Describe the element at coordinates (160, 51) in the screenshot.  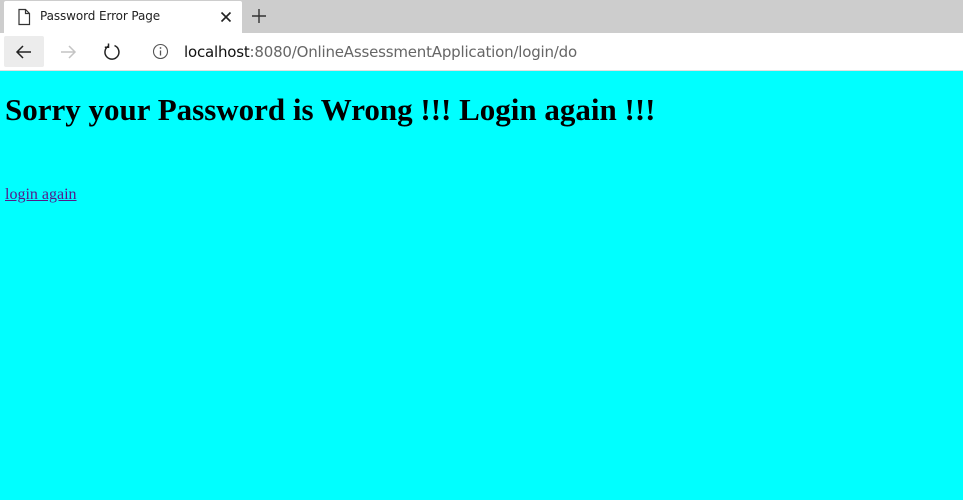
I see `info-icon` at that location.